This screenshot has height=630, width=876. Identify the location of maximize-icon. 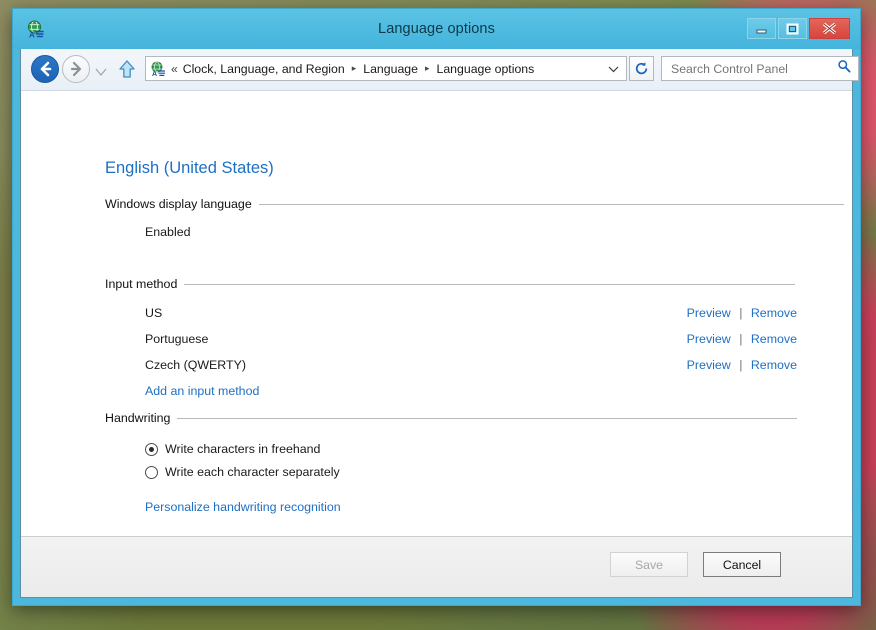
(792, 29).